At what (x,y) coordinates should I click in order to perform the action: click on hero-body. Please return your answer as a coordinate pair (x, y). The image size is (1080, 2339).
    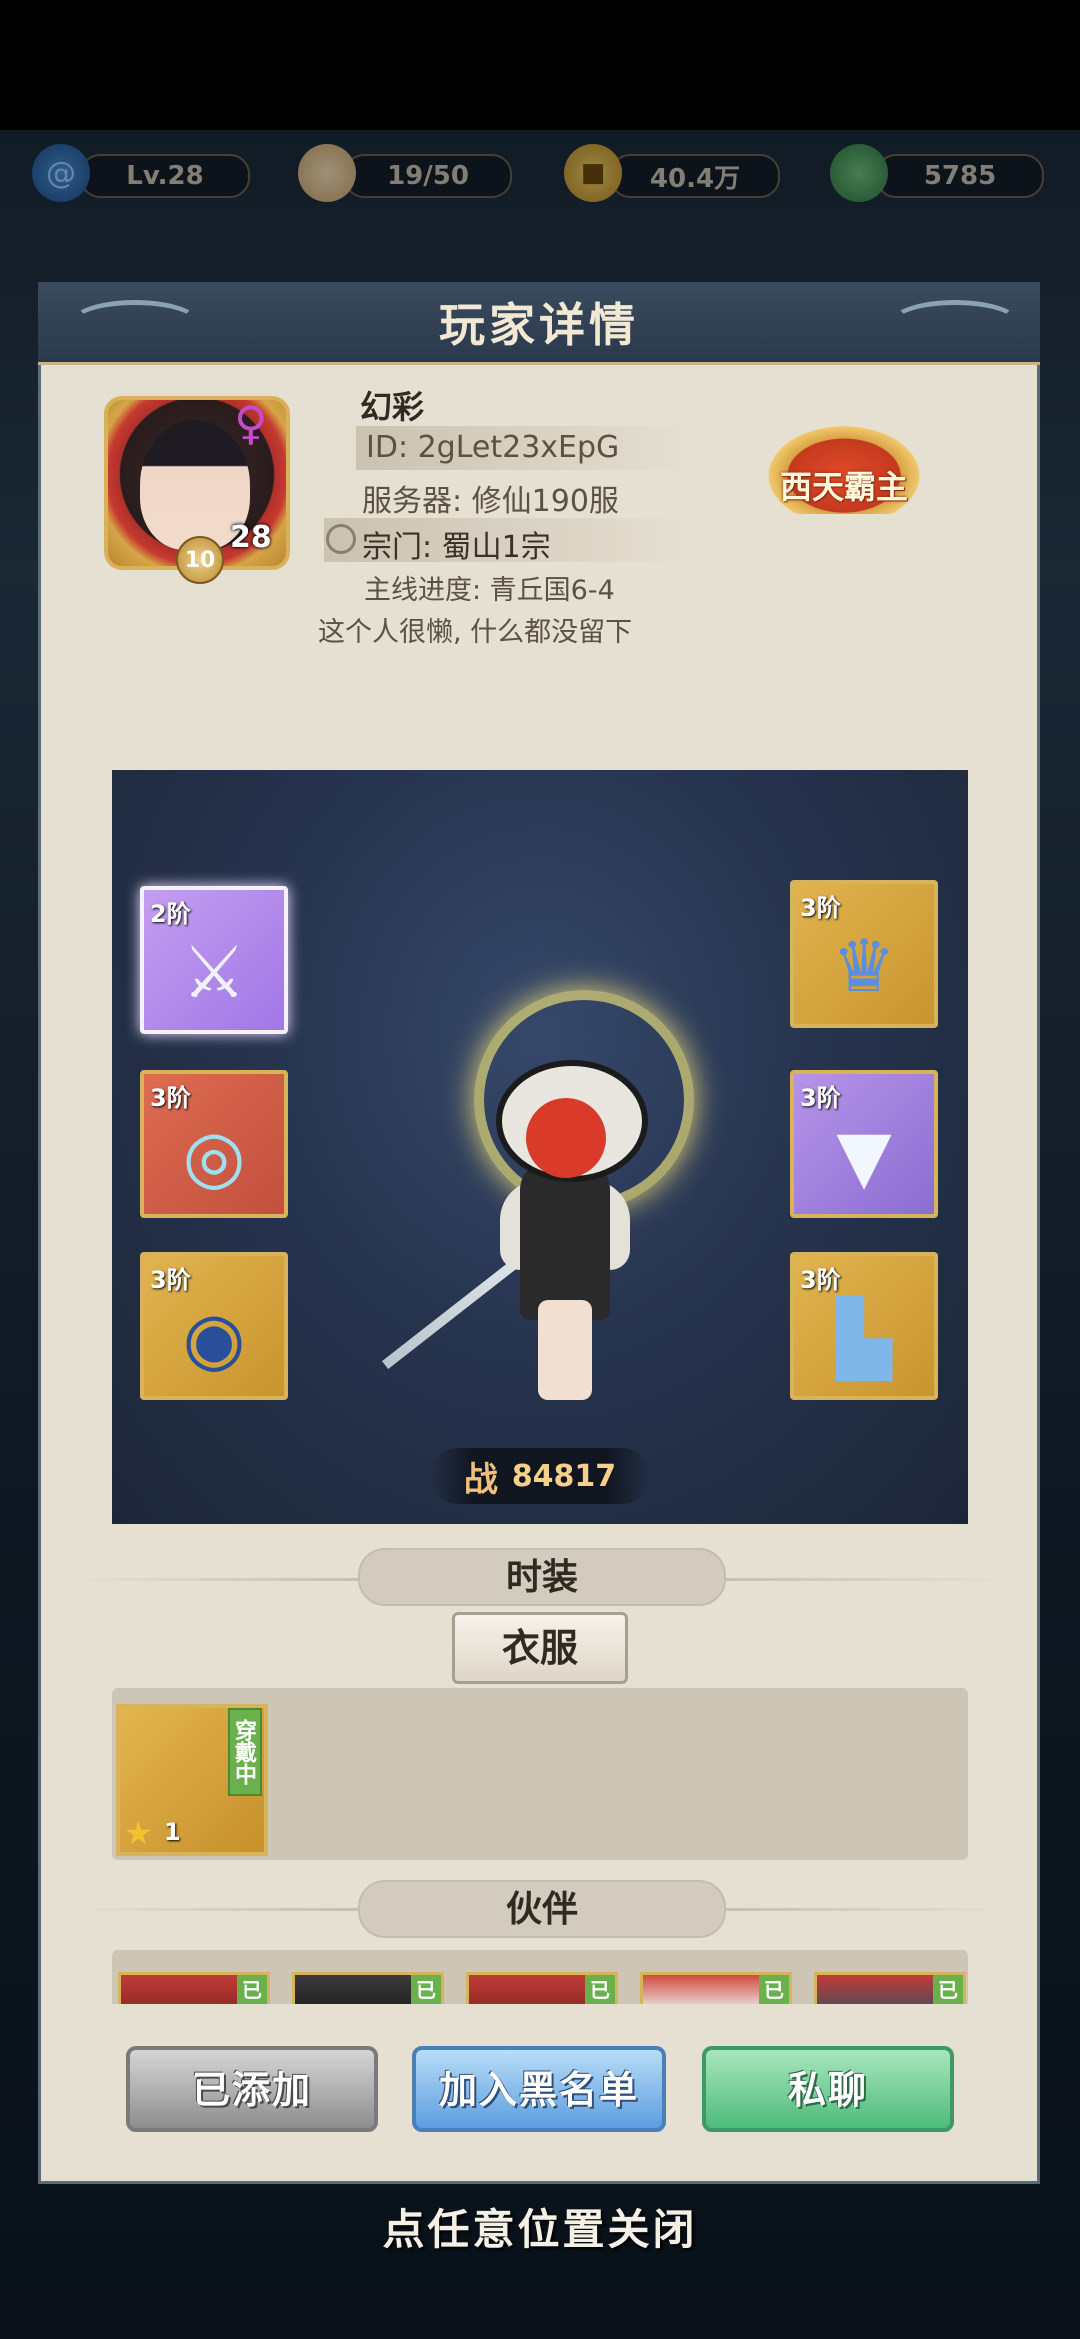
    Looking at the image, I should click on (565, 1240).